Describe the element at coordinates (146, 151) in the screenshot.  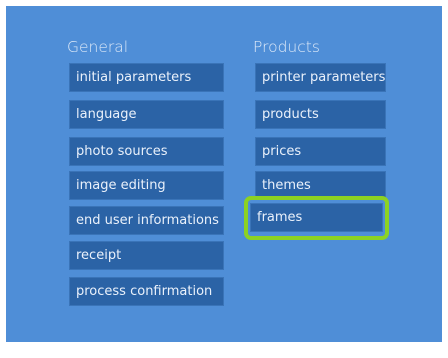
I see `general-item-photo-sources: photo sources` at that location.